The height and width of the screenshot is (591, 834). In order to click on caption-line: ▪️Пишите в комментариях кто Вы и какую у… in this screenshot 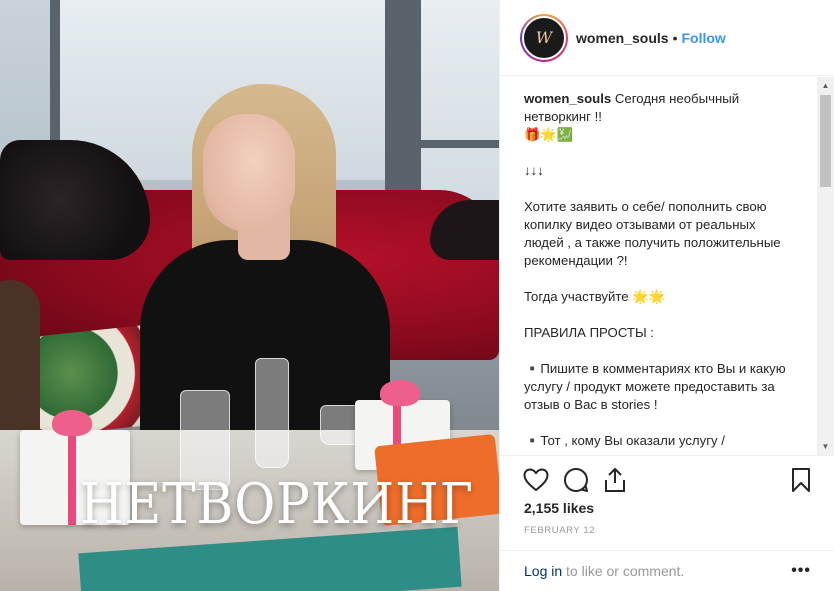, I will do `click(655, 386)`.